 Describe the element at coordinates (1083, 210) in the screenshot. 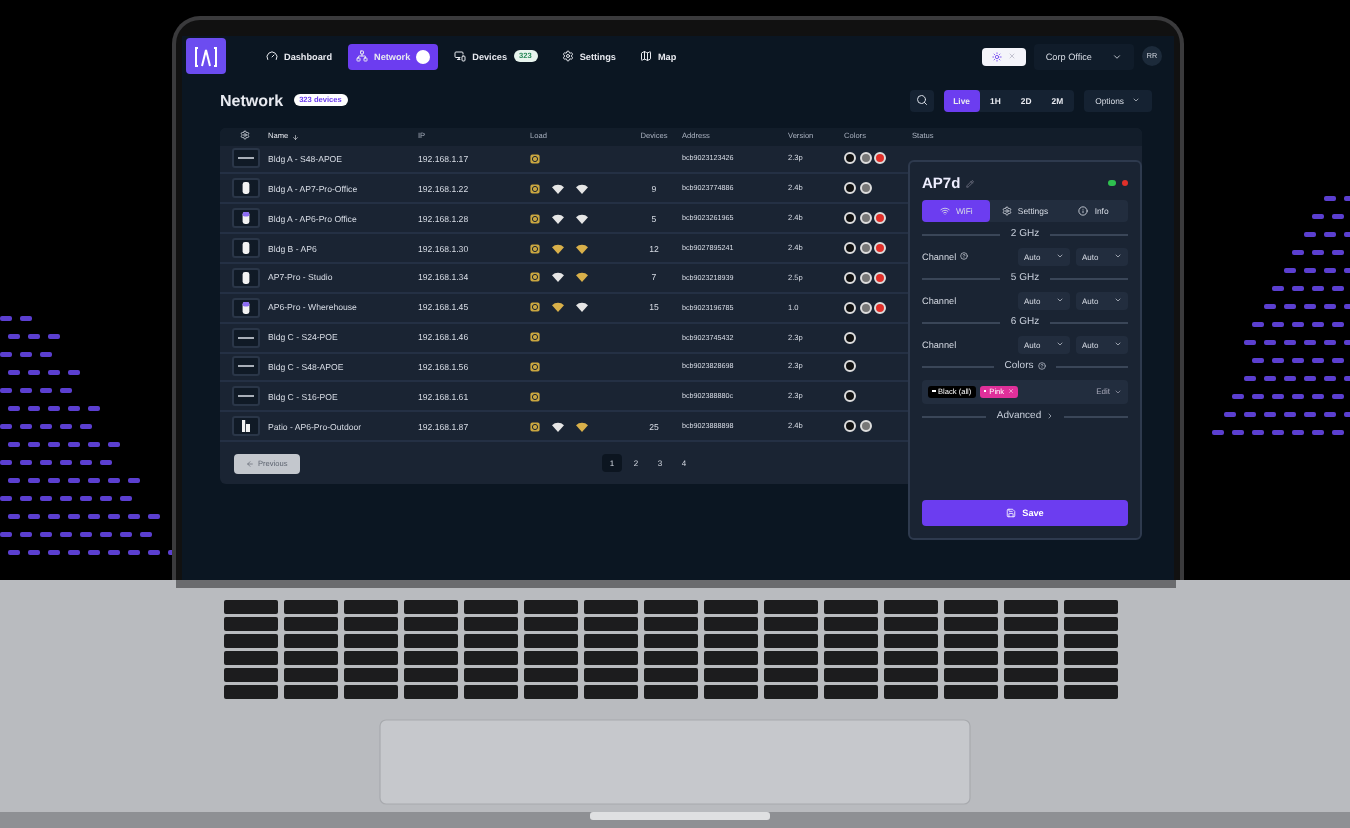

I see `info-icon` at that location.